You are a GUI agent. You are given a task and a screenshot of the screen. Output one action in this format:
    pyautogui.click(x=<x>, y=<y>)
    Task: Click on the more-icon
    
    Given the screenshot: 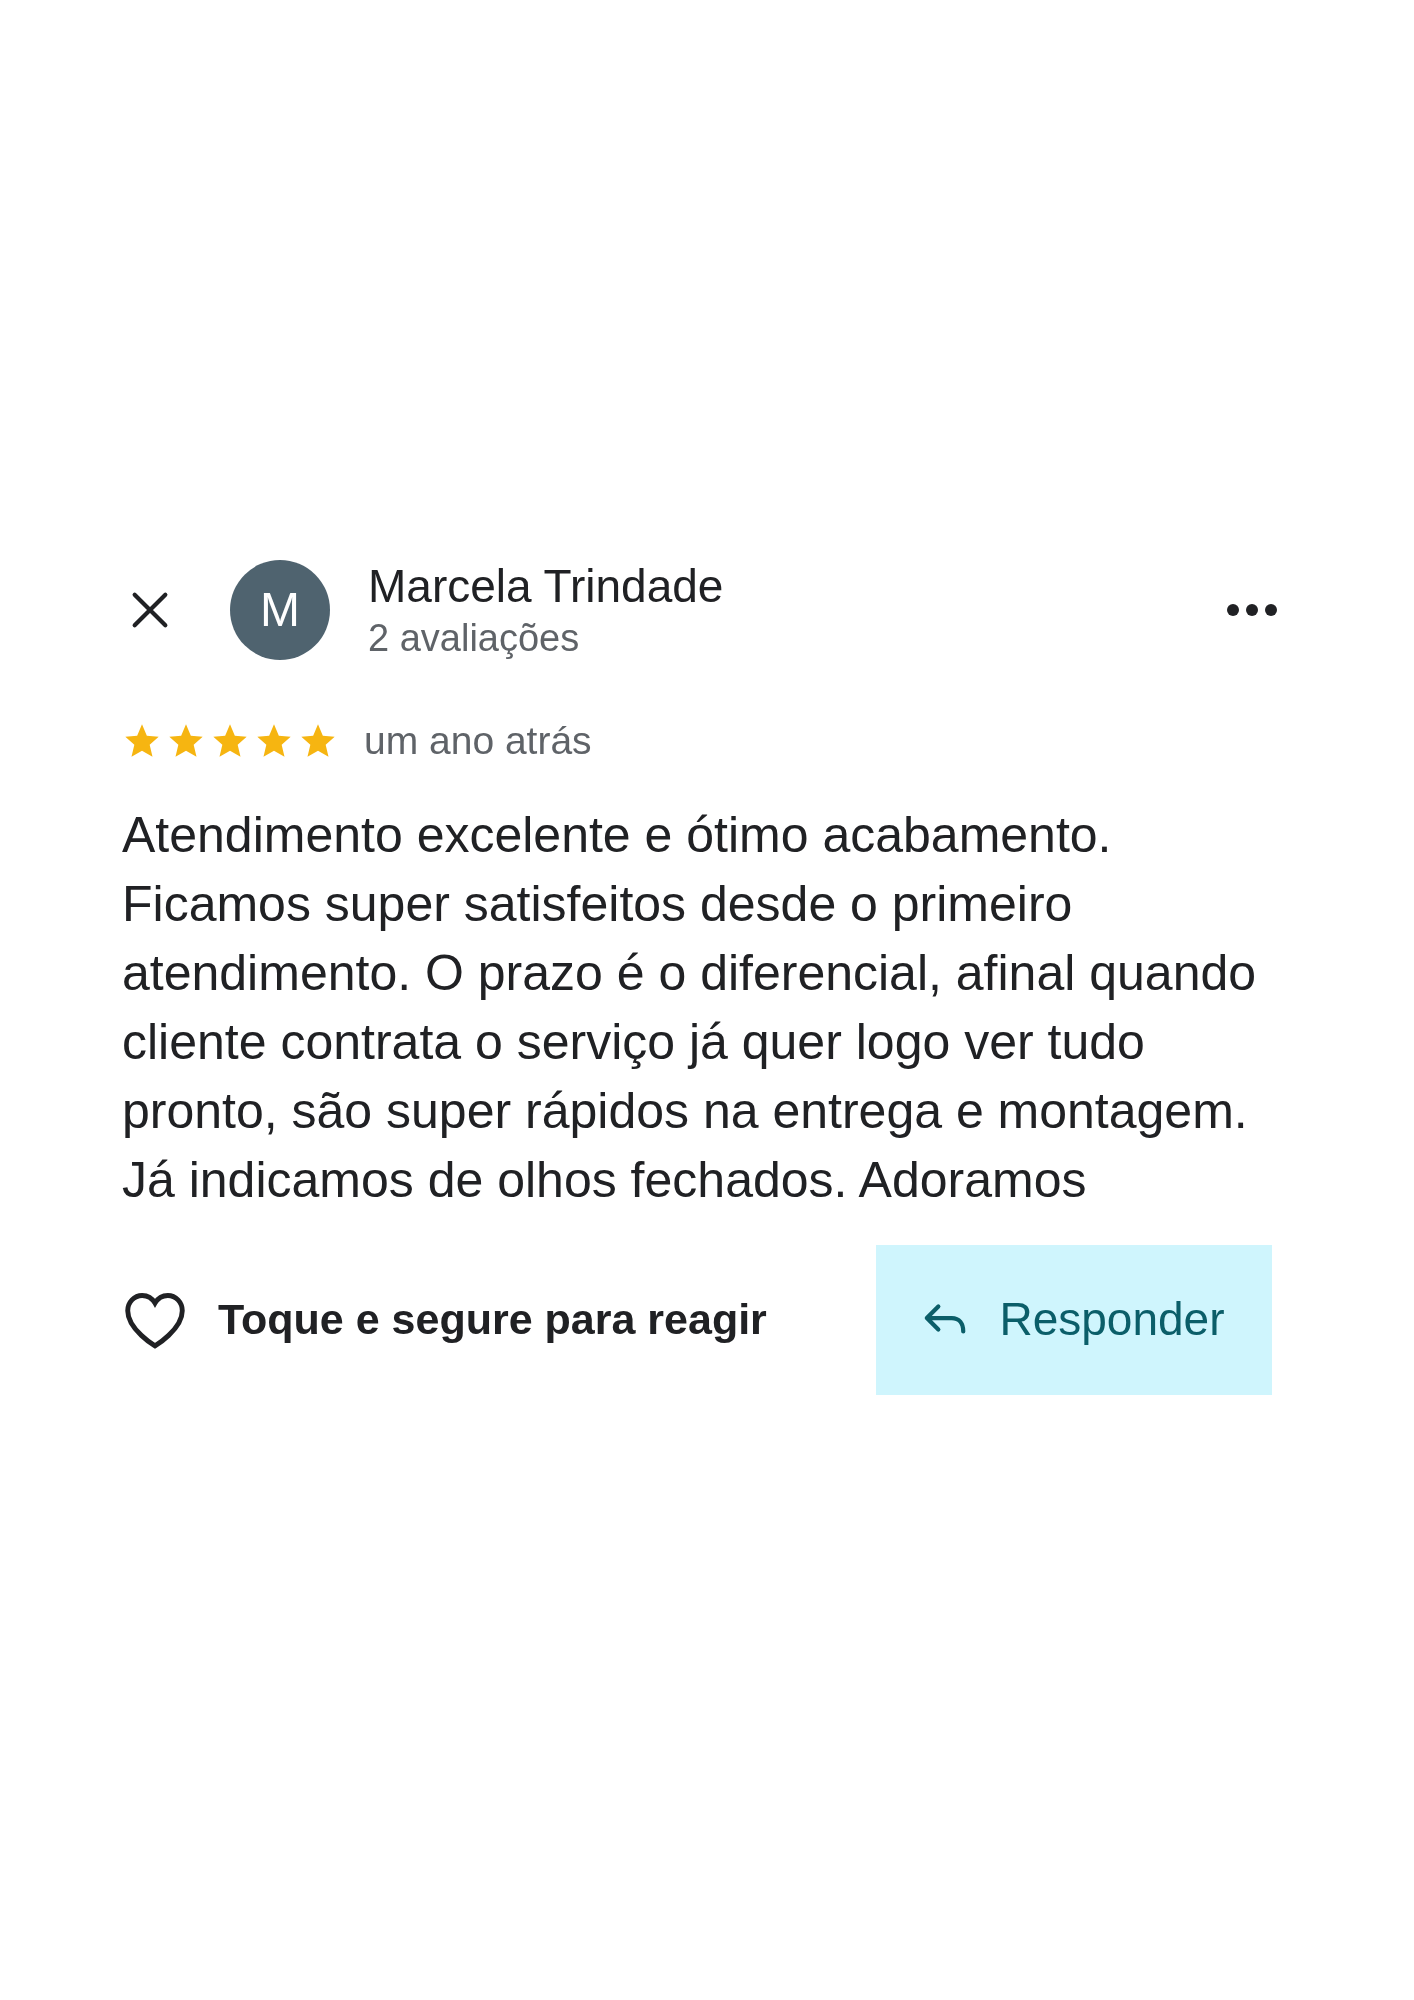 What is the action you would take?
    pyautogui.click(x=1252, y=610)
    